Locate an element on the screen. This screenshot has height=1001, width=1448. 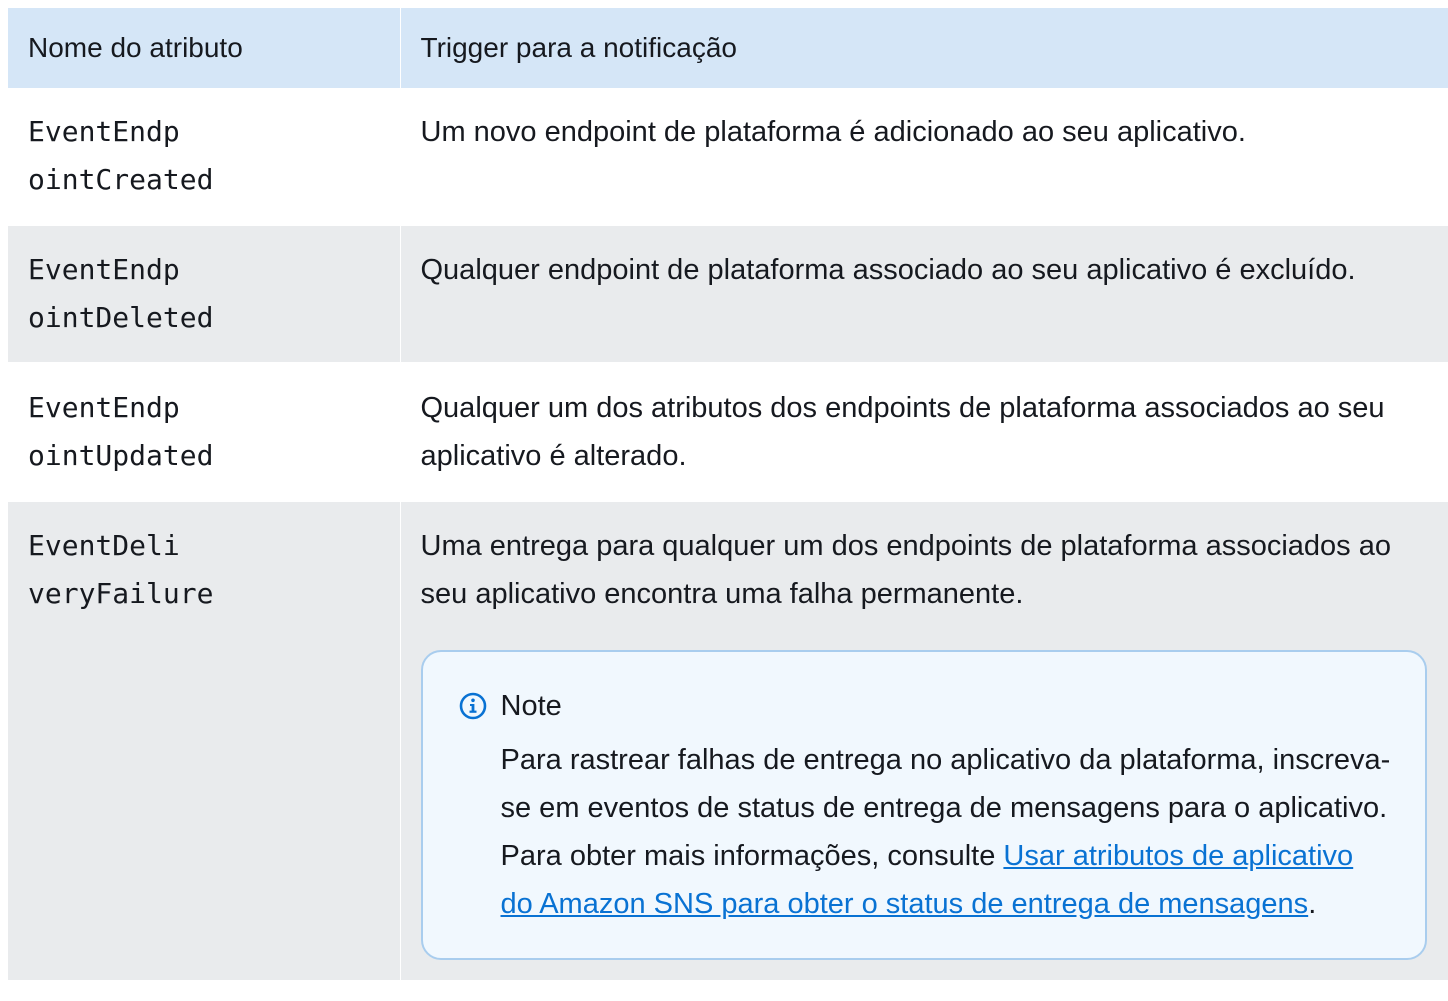
attribute-name-part: veryFailure is located at coordinates (121, 593).